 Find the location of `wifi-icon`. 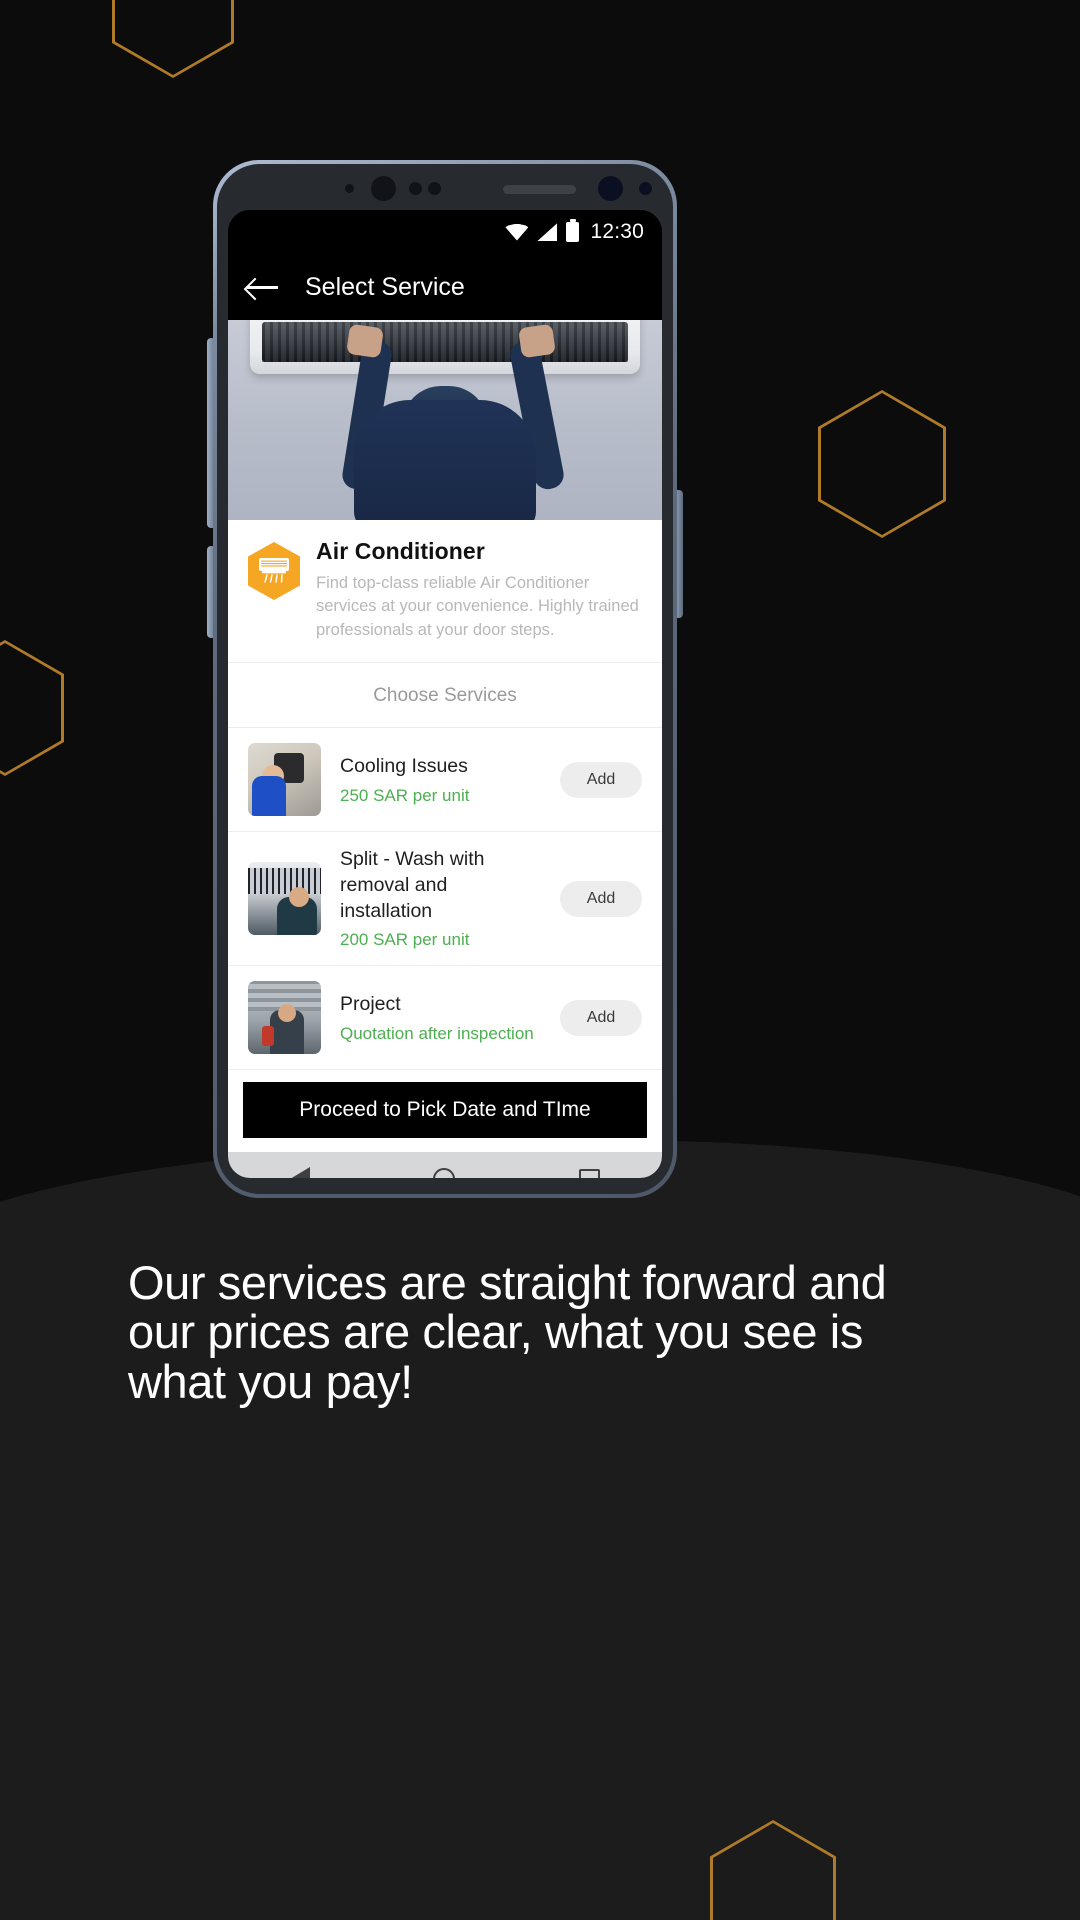

wifi-icon is located at coordinates (517, 232).